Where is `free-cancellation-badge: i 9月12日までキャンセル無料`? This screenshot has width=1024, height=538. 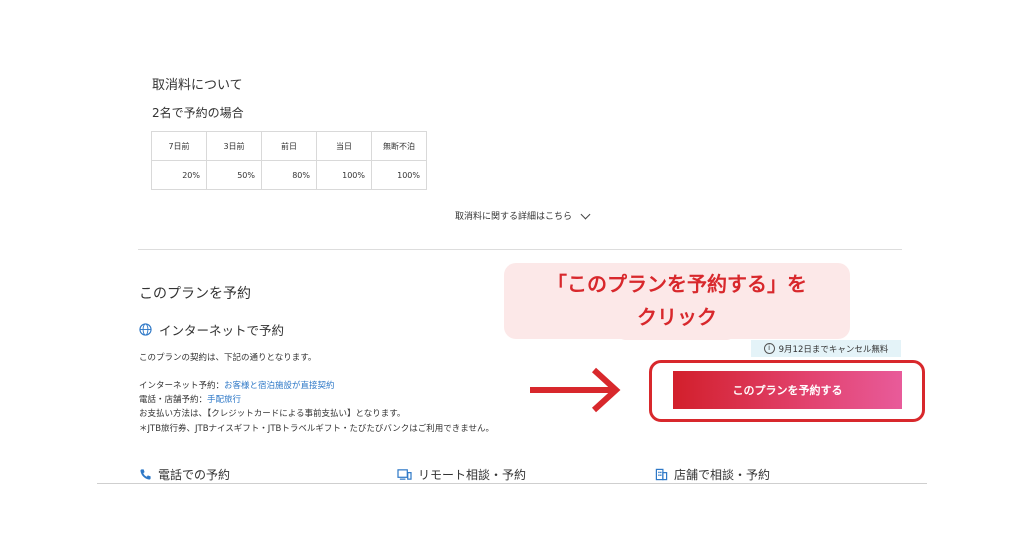 free-cancellation-badge: i 9月12日までキャンセル無料 is located at coordinates (826, 348).